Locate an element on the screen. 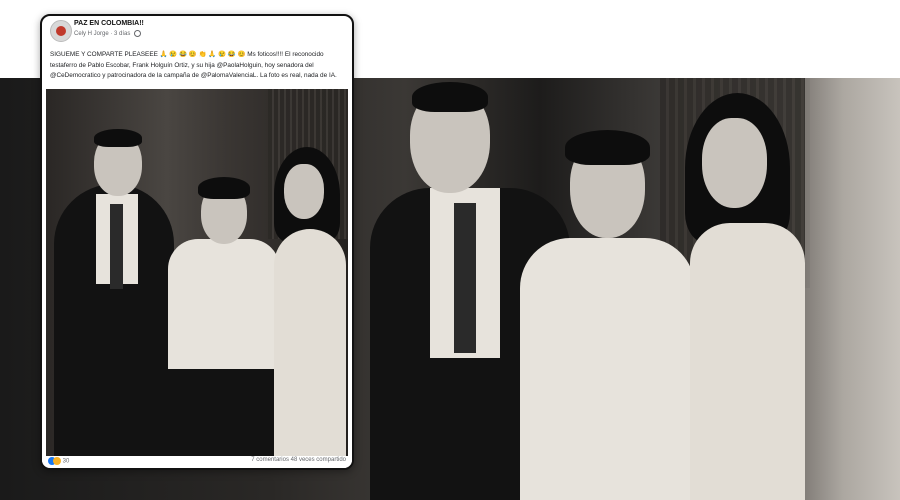 The height and width of the screenshot is (500, 900). photo-middle-shirt is located at coordinates (224, 304).